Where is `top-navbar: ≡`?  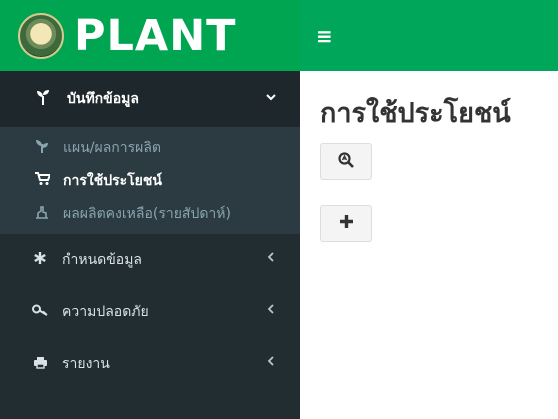 top-navbar: ≡ is located at coordinates (429, 35).